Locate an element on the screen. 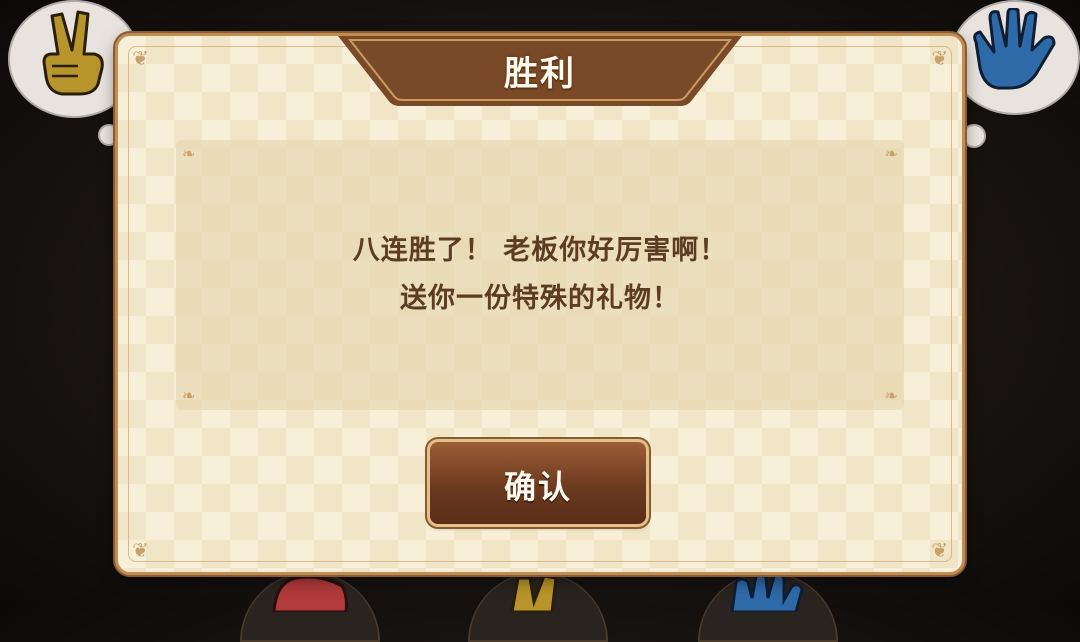 This screenshot has width=1080, height=642. confirm-button-label: 确认 is located at coordinates (537, 487).